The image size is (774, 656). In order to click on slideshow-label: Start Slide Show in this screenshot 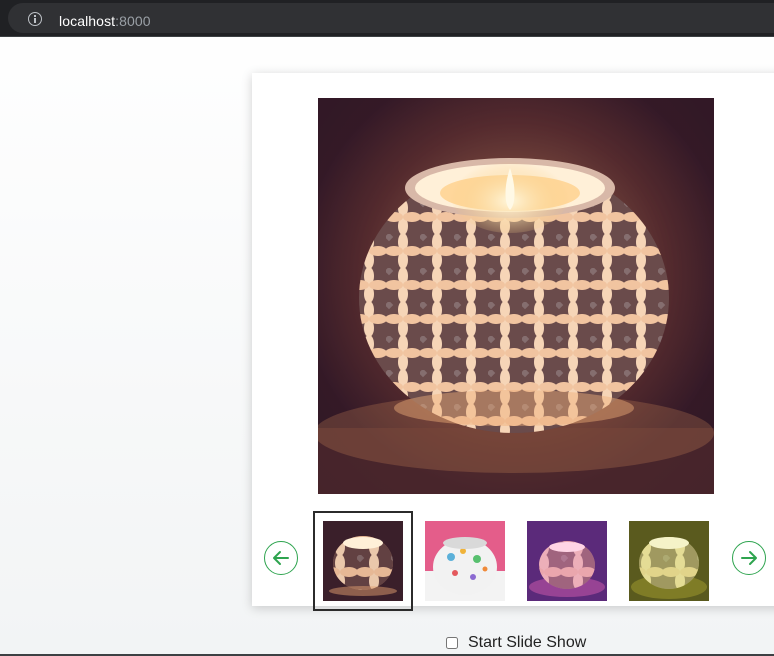, I will do `click(527, 643)`.